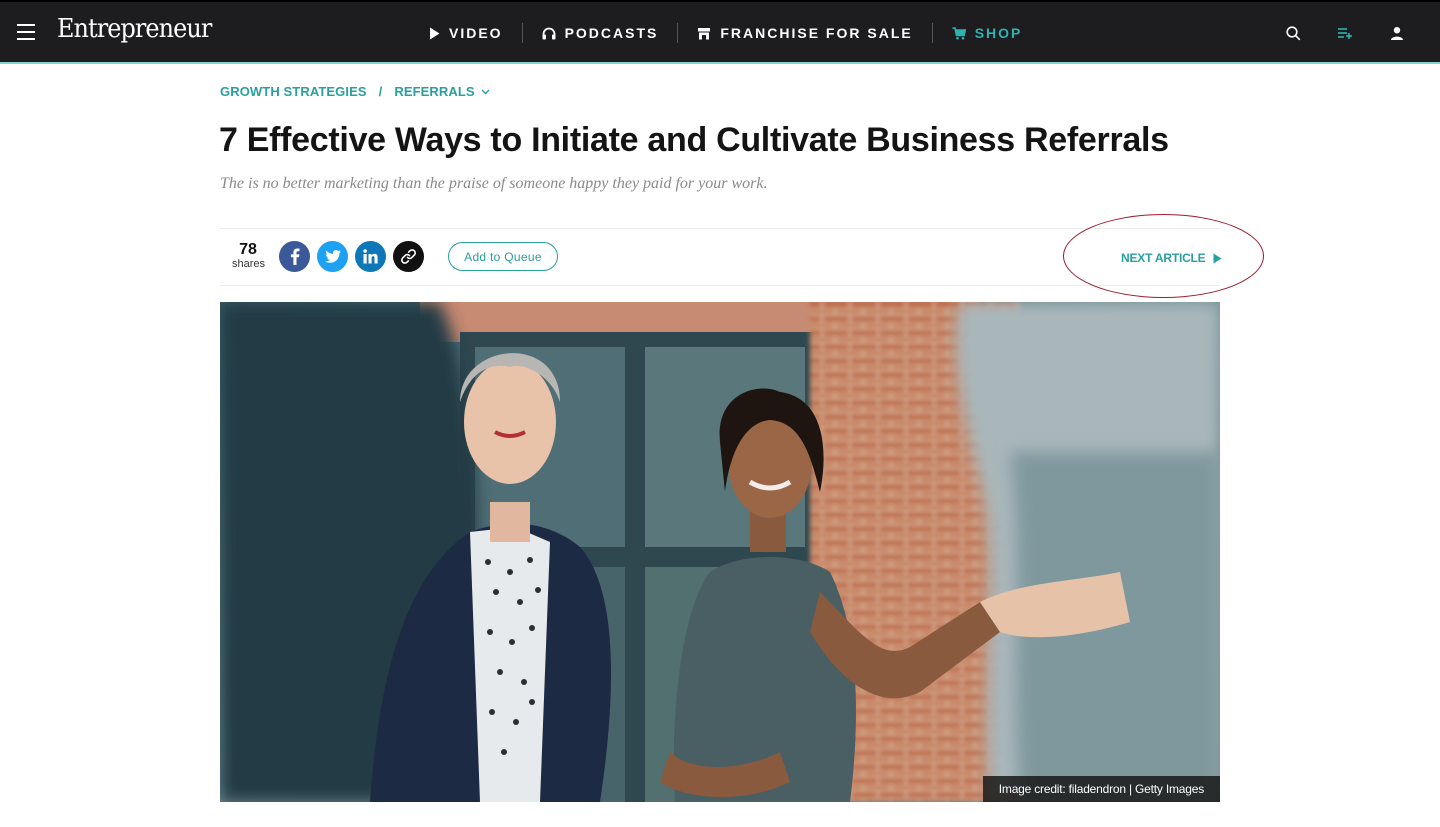 The height and width of the screenshot is (827, 1440). What do you see at coordinates (1397, 33) in the screenshot?
I see `user-icon` at bounding box center [1397, 33].